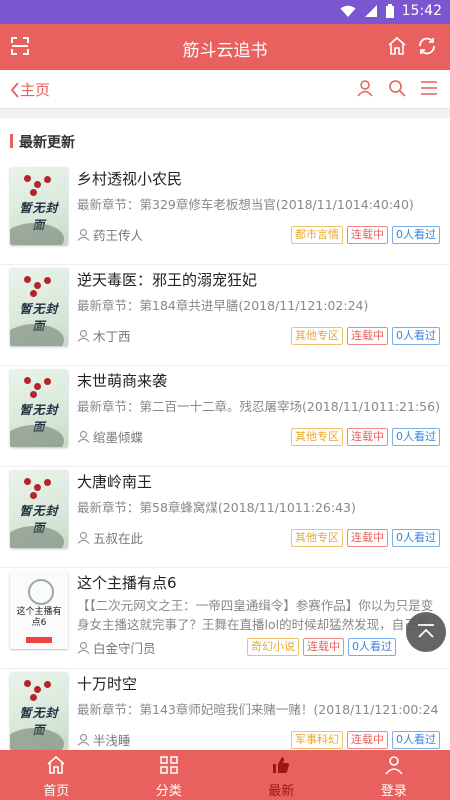 The height and width of the screenshot is (800, 450). What do you see at coordinates (112, 740) in the screenshot?
I see `author-name: 半浅睡` at bounding box center [112, 740].